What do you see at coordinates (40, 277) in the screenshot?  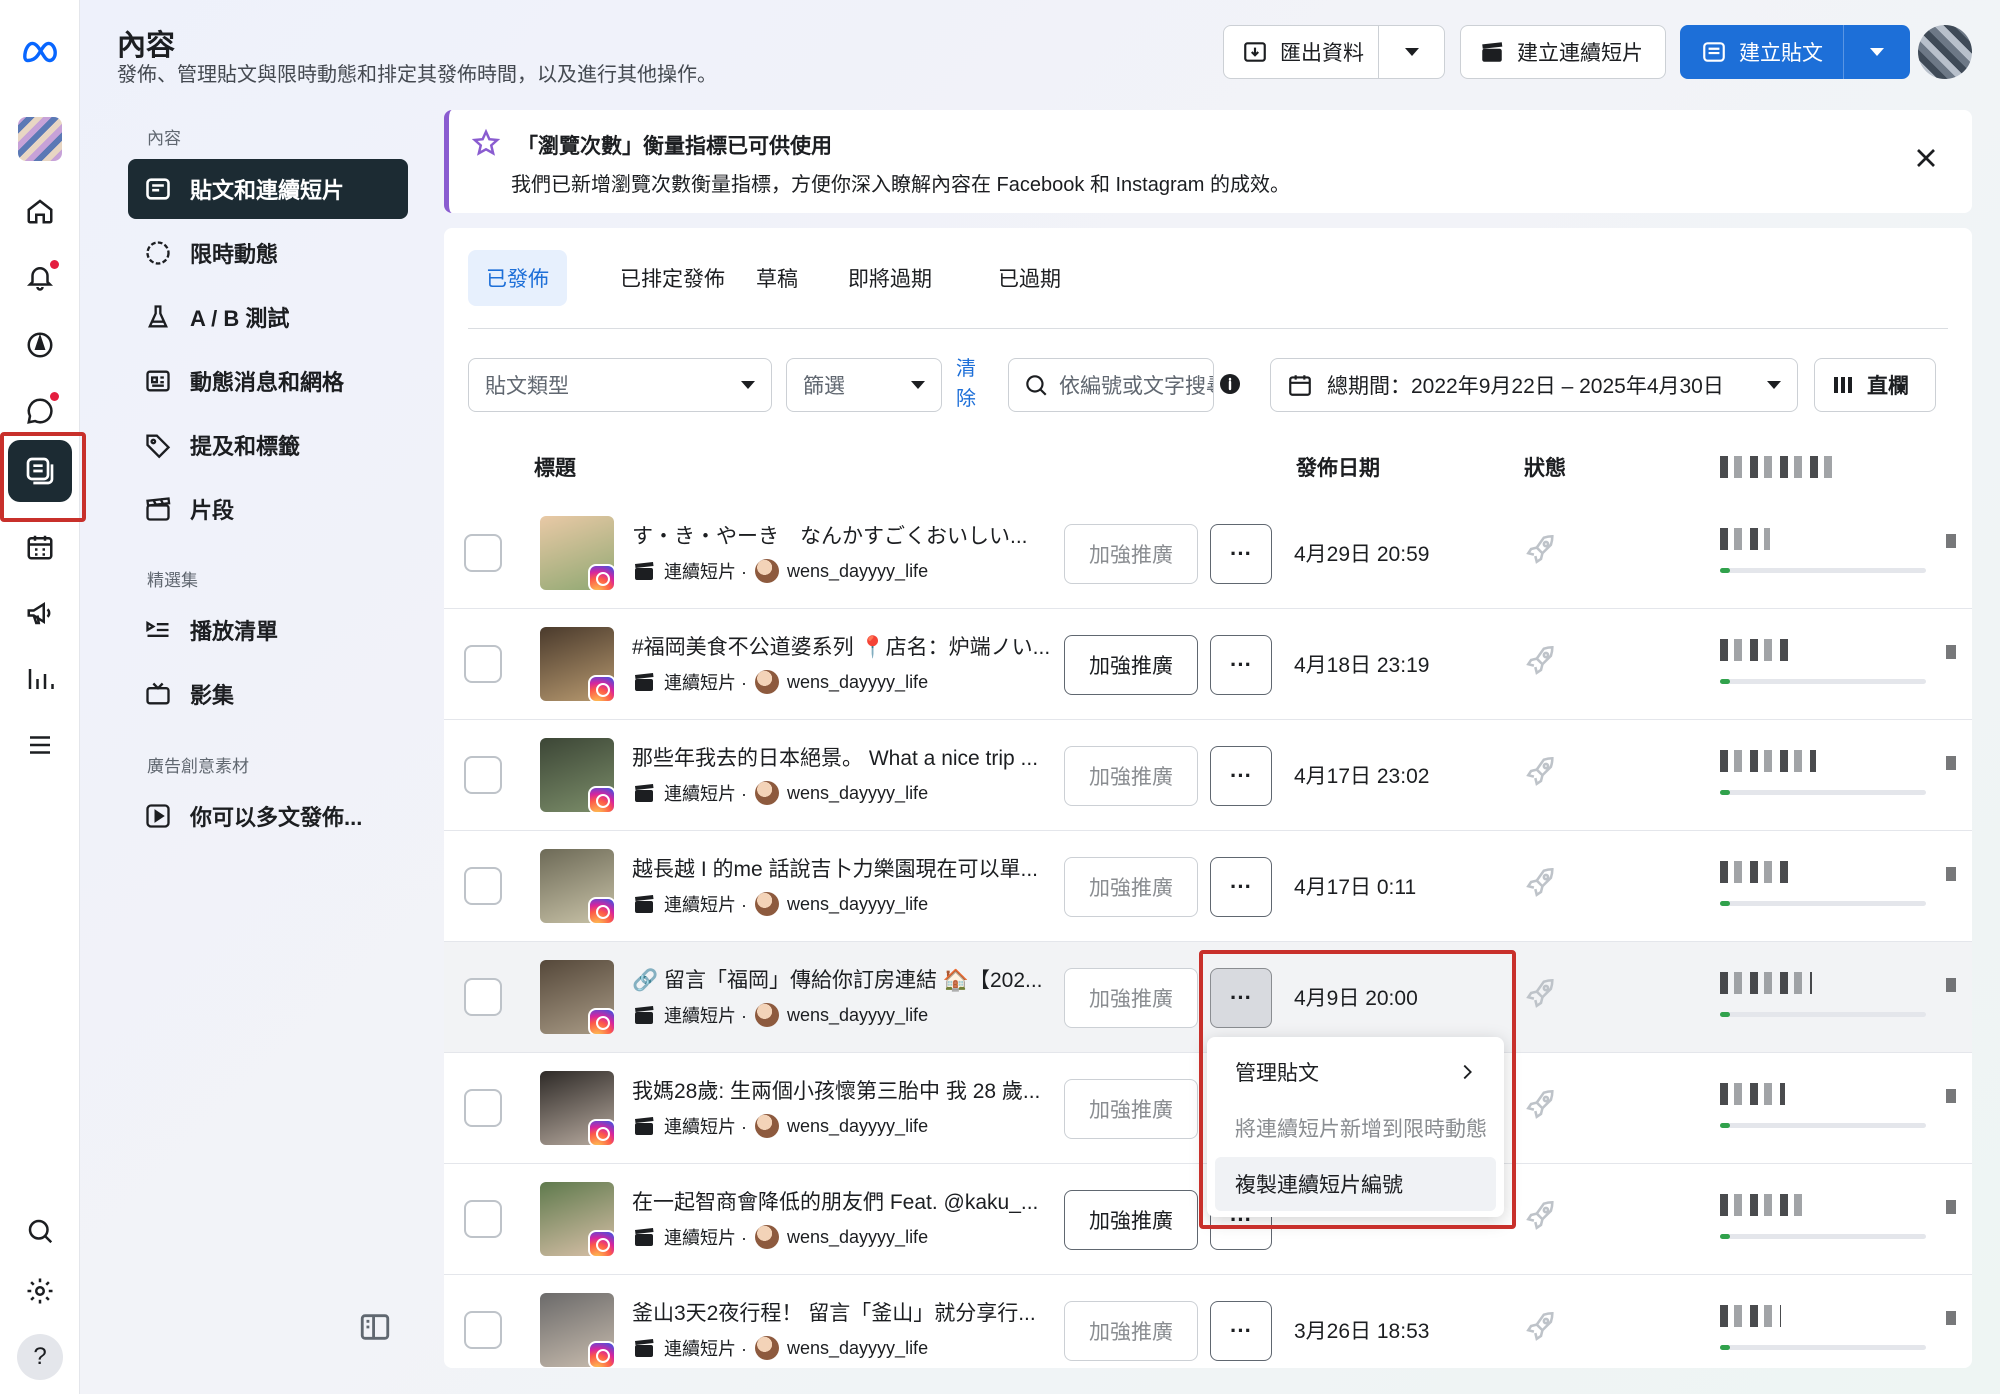 I see `notifications-icon` at bounding box center [40, 277].